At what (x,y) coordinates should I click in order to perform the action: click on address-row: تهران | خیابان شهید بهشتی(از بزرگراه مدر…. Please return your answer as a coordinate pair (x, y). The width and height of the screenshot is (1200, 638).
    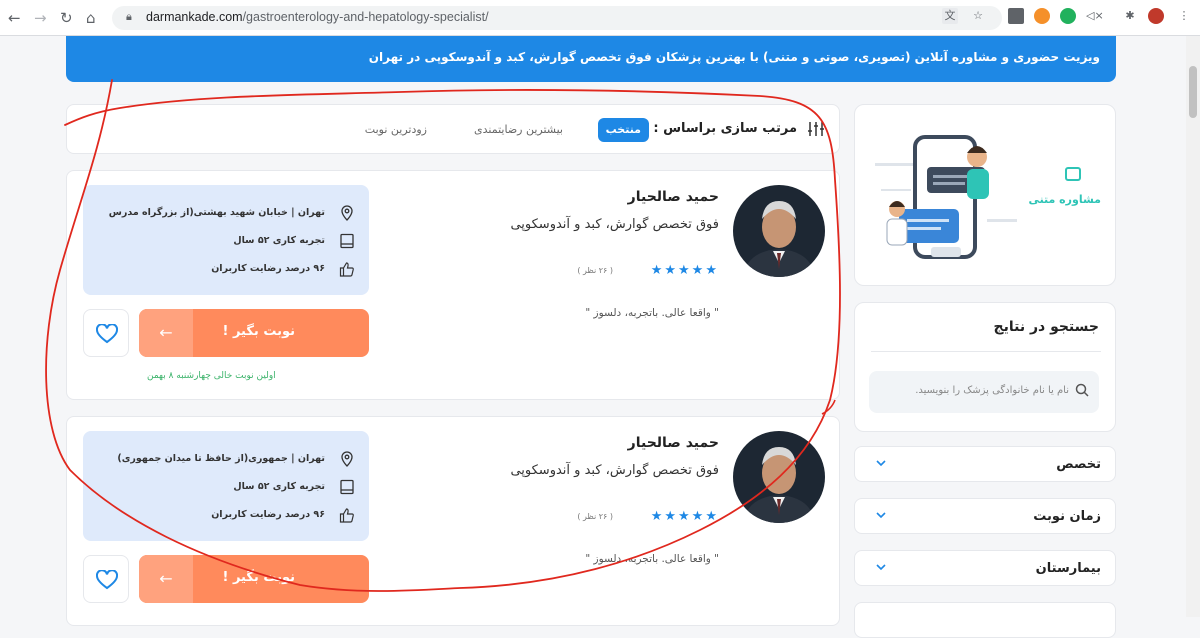
    Looking at the image, I should click on (225, 214).